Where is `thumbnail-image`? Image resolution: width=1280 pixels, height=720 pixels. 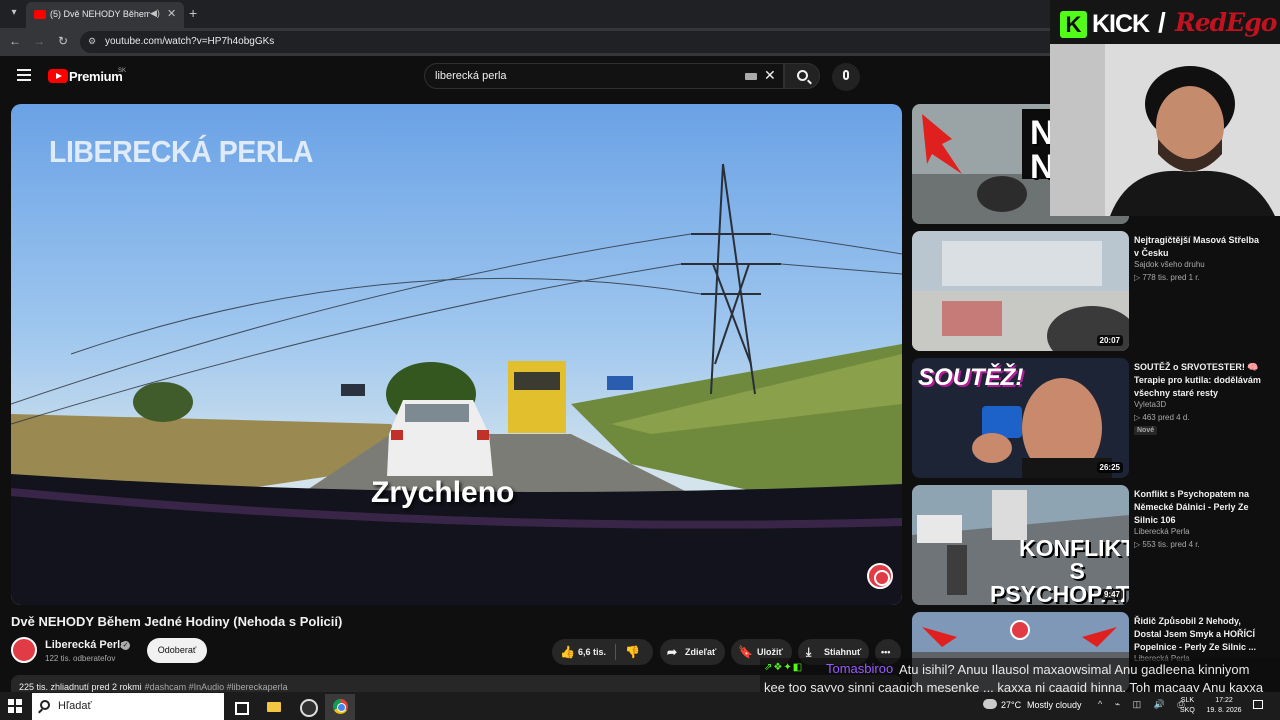
thumbnail-image is located at coordinates (1020, 291).